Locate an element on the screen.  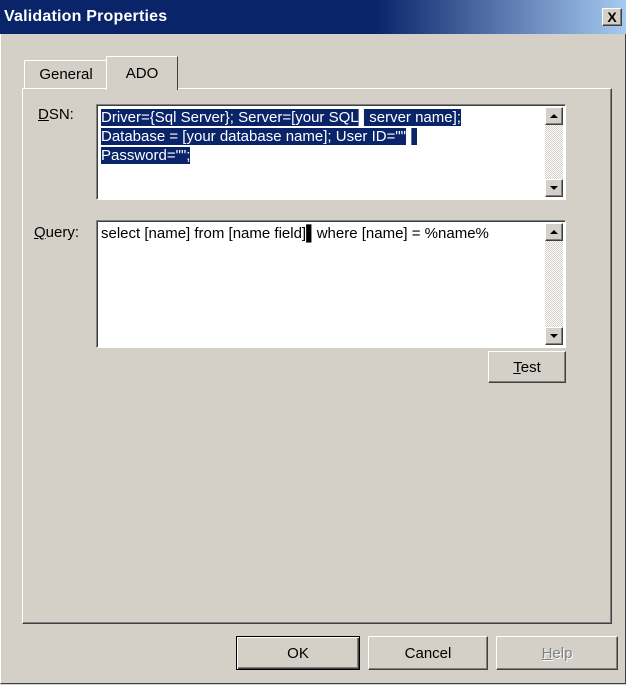
dsn-scrollbar is located at coordinates (554, 152).